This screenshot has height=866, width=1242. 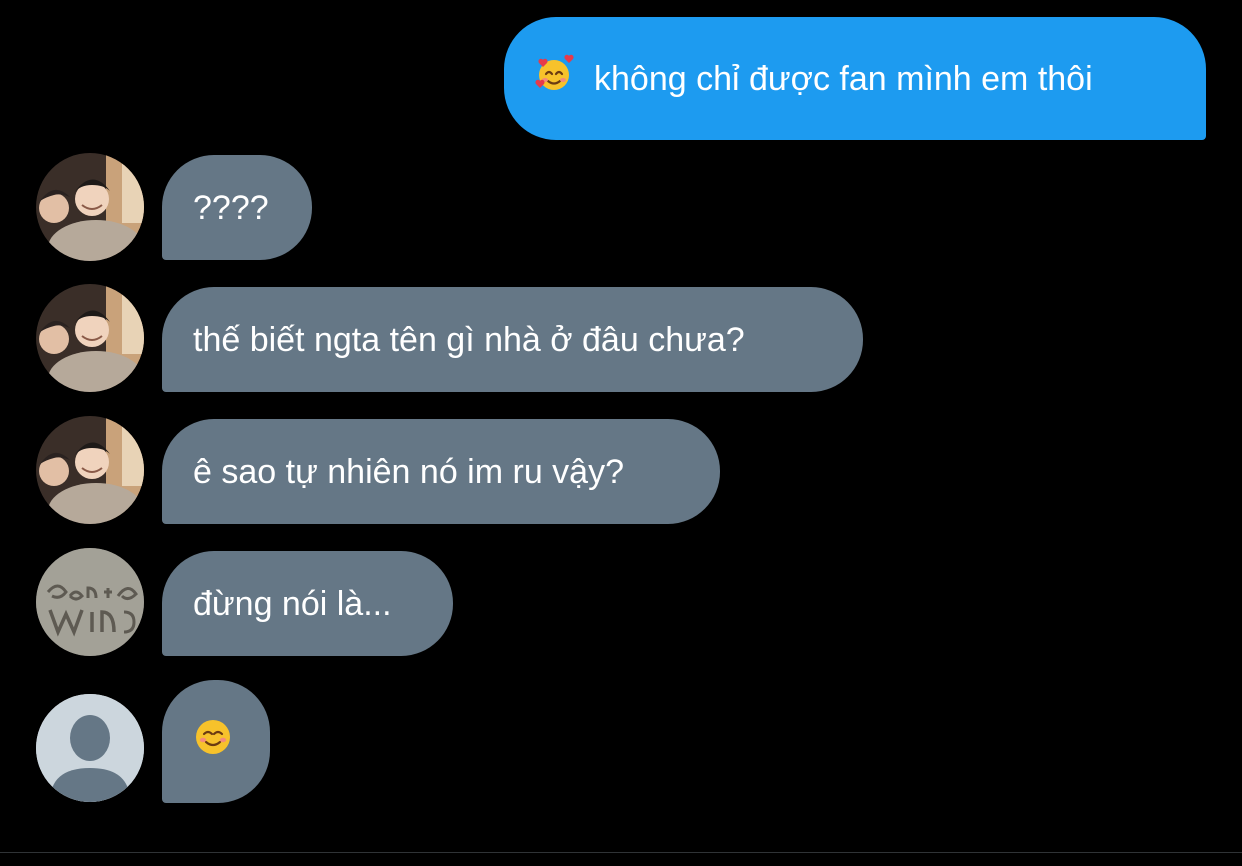 What do you see at coordinates (90, 602) in the screenshot?
I see `sand-writing-avatar` at bounding box center [90, 602].